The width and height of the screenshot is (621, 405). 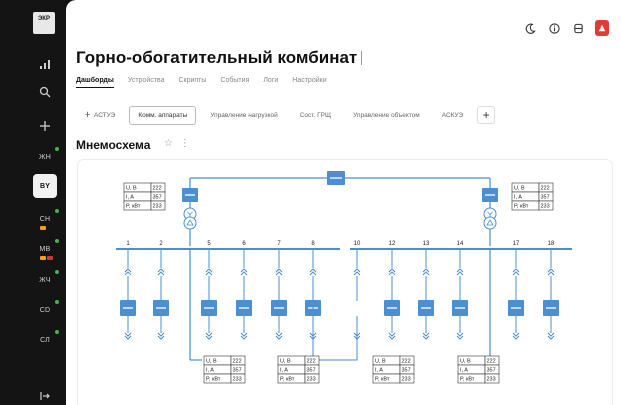 I want to click on add-tab-button: +, so click(x=486, y=115).